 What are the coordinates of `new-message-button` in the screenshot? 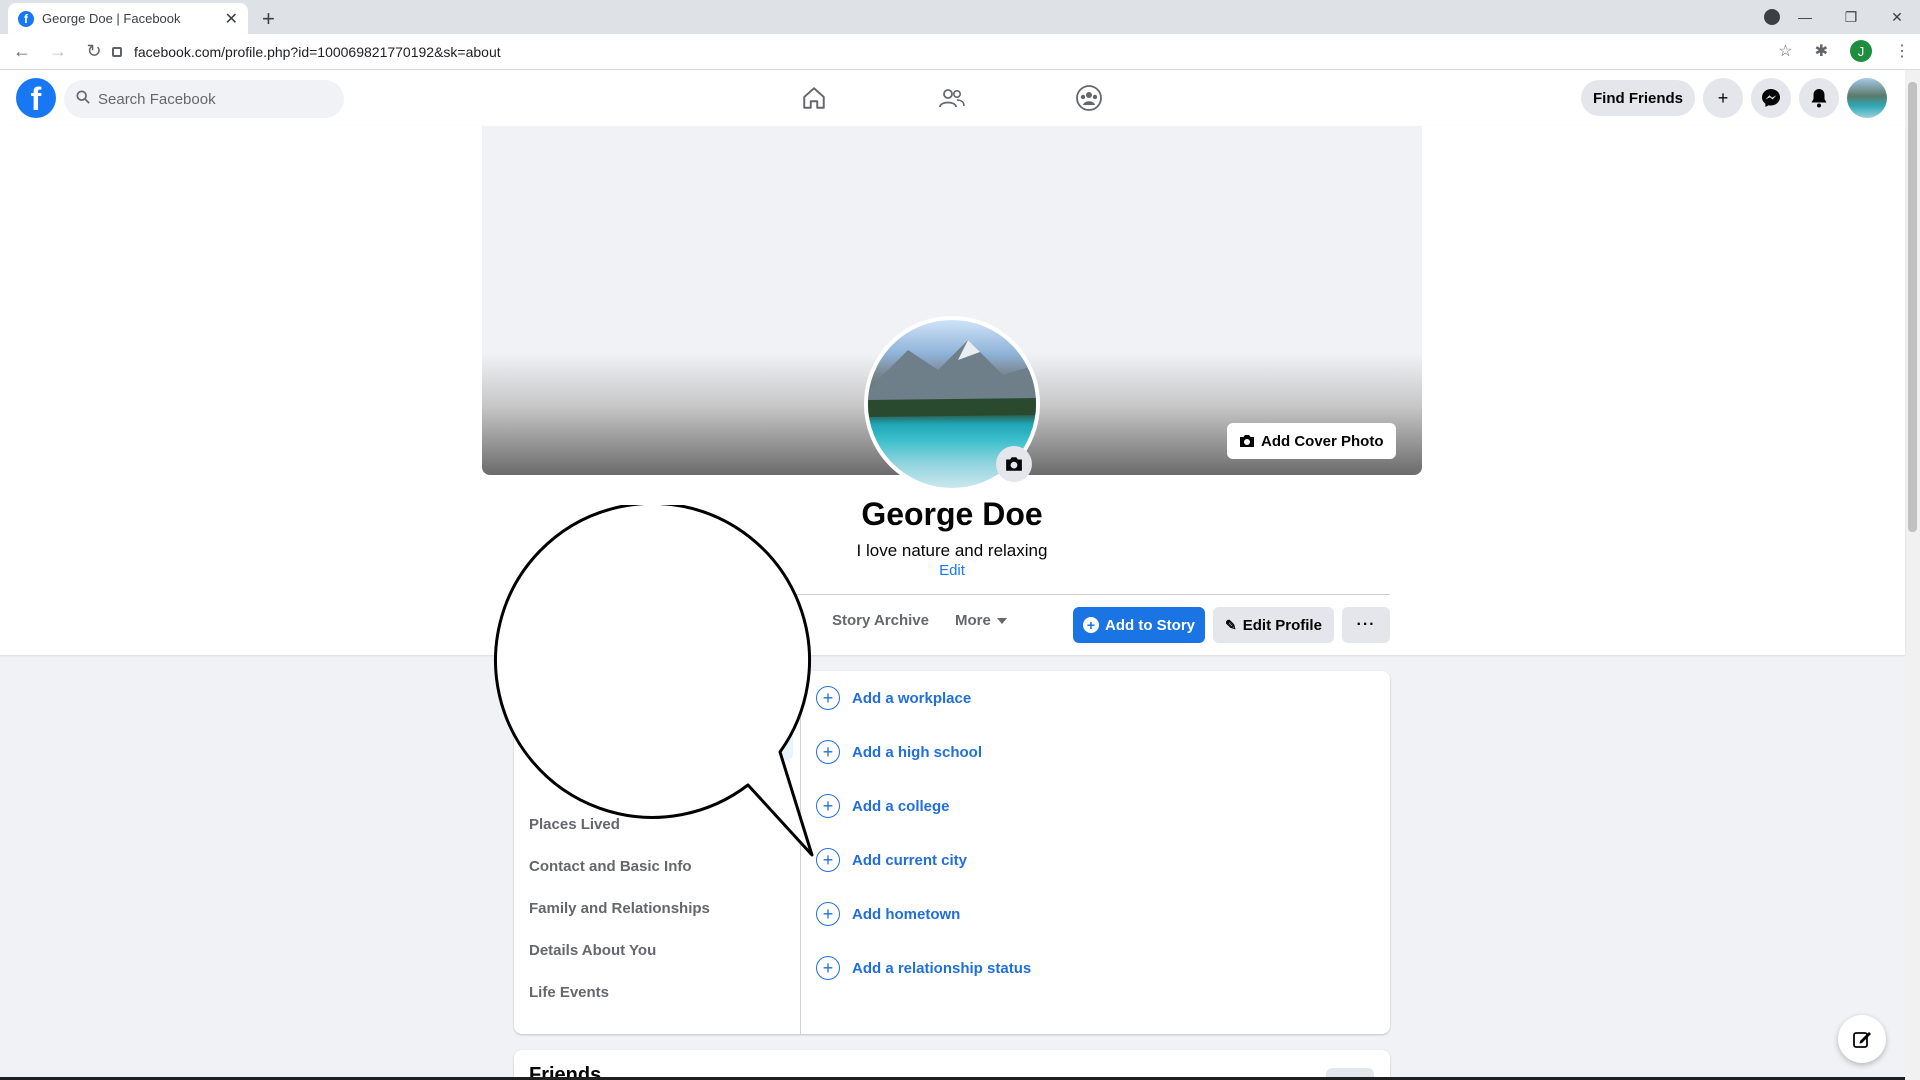 It's located at (1862, 1039).